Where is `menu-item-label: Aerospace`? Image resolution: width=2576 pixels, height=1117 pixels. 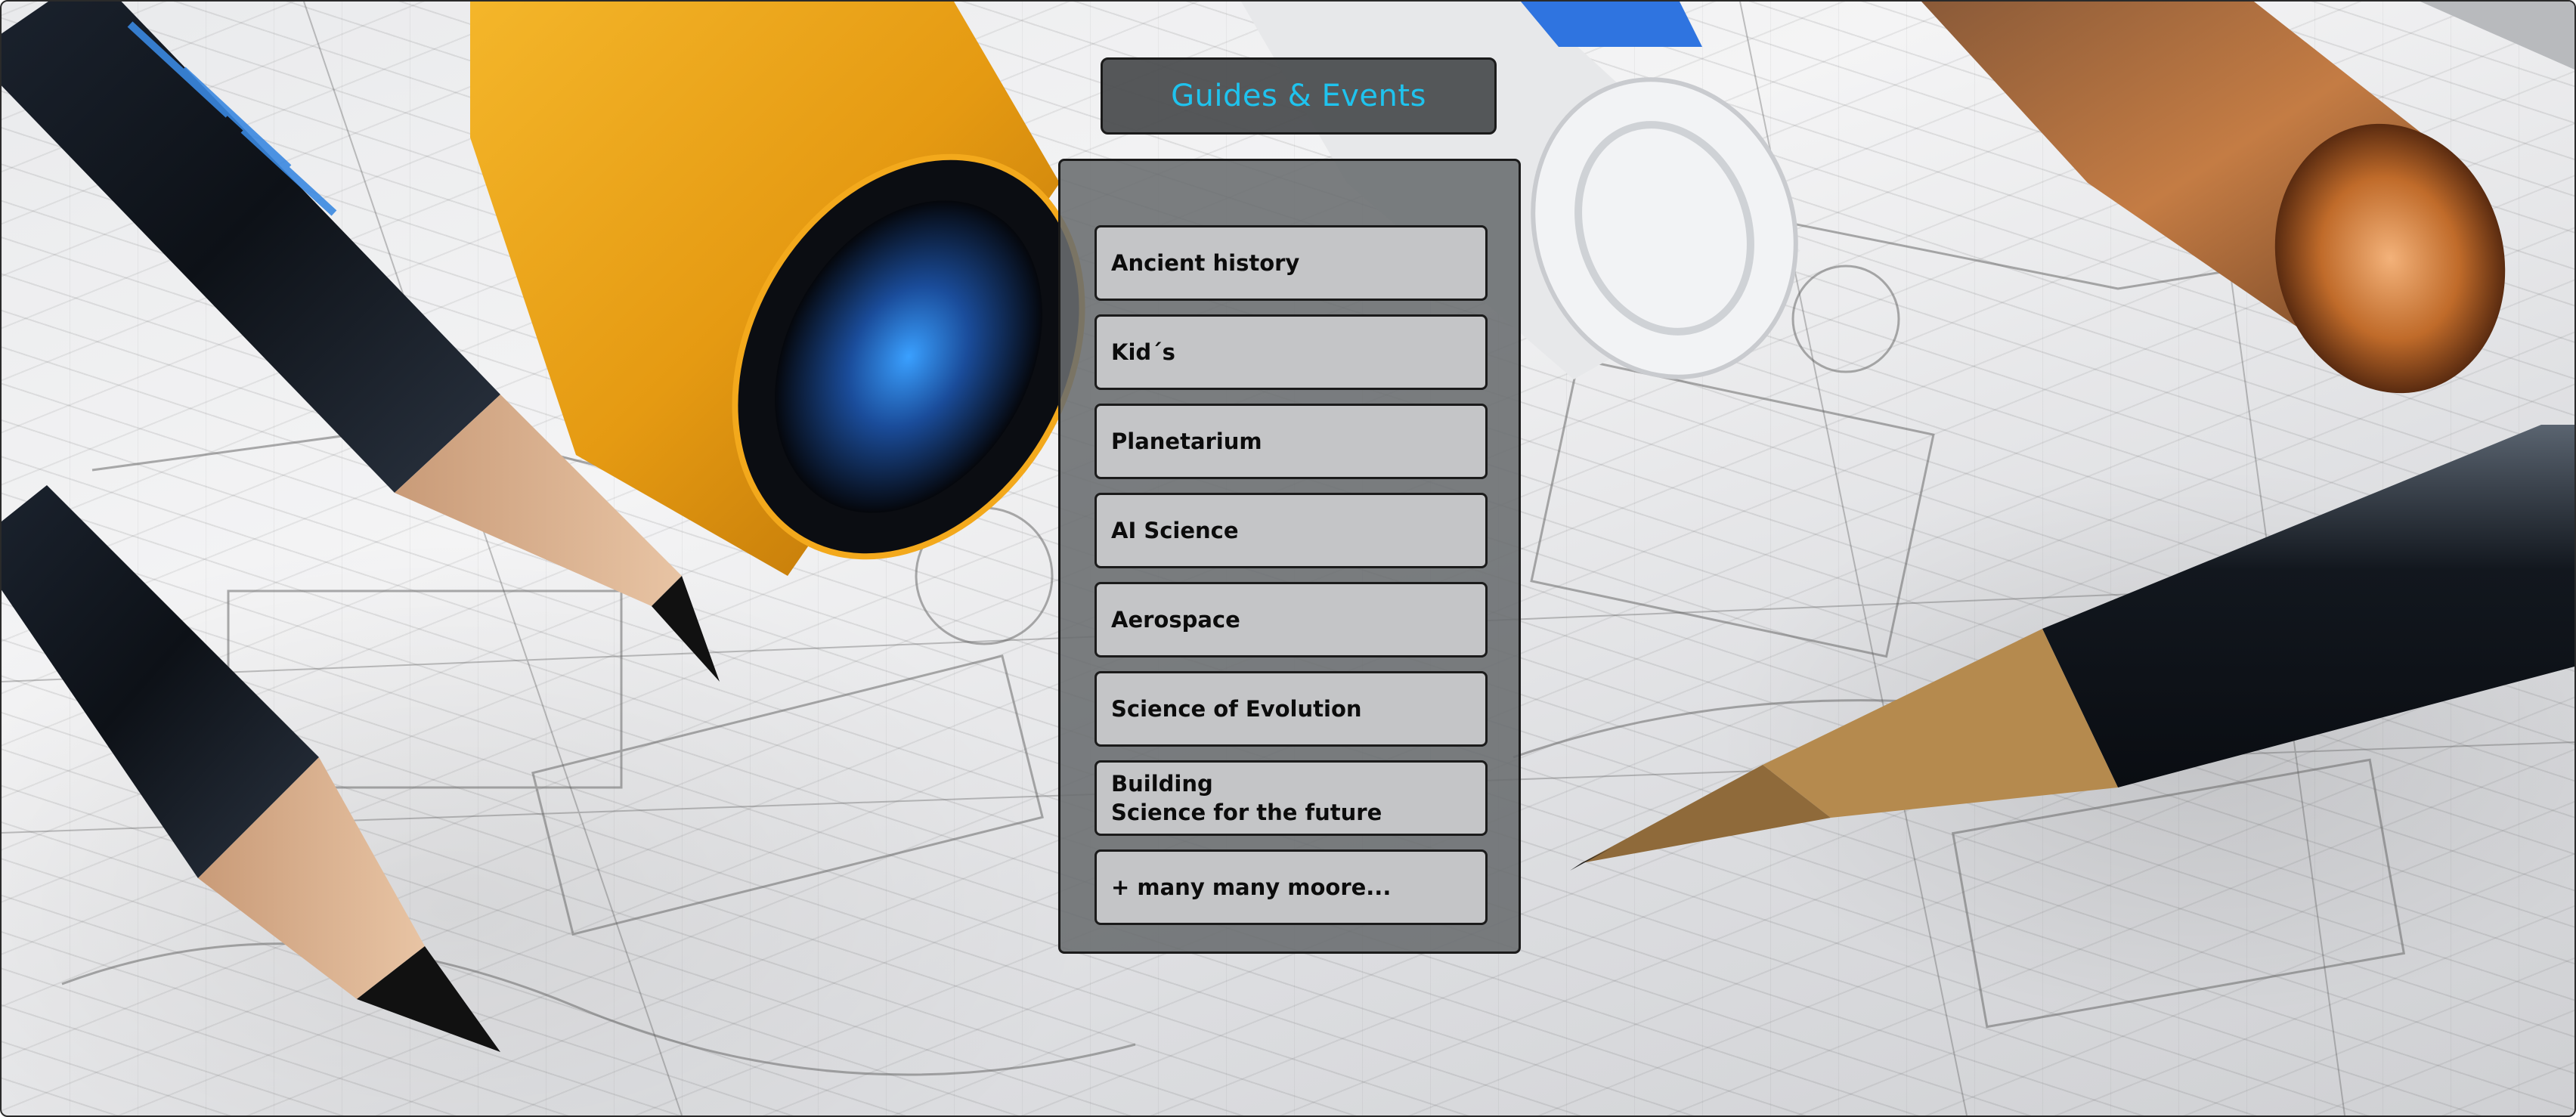 menu-item-label: Aerospace is located at coordinates (1175, 620).